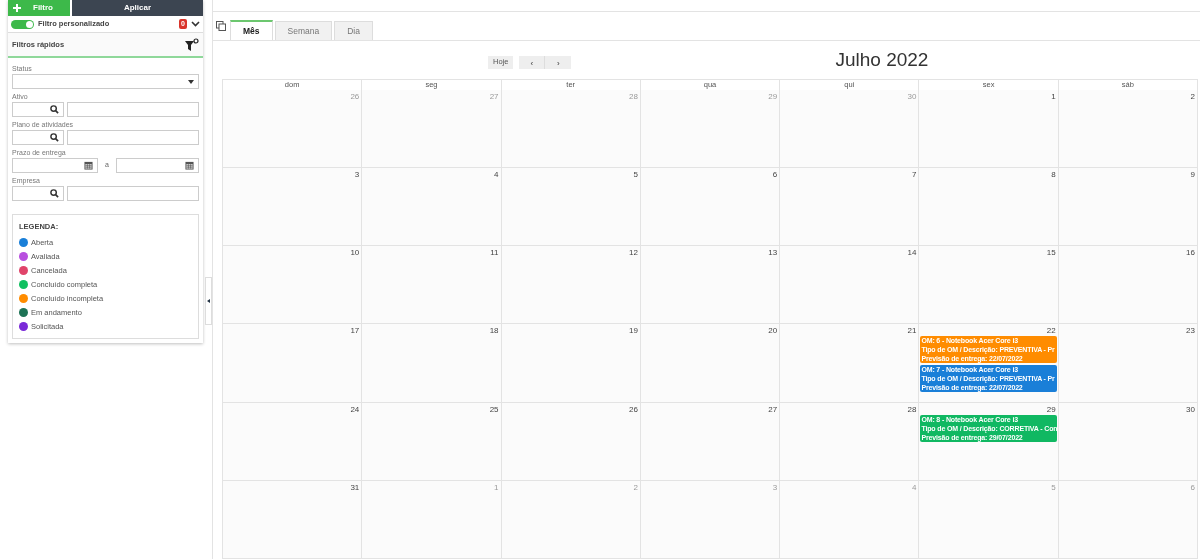  What do you see at coordinates (914, 175) in the screenshot?
I see `day-number: 7` at bounding box center [914, 175].